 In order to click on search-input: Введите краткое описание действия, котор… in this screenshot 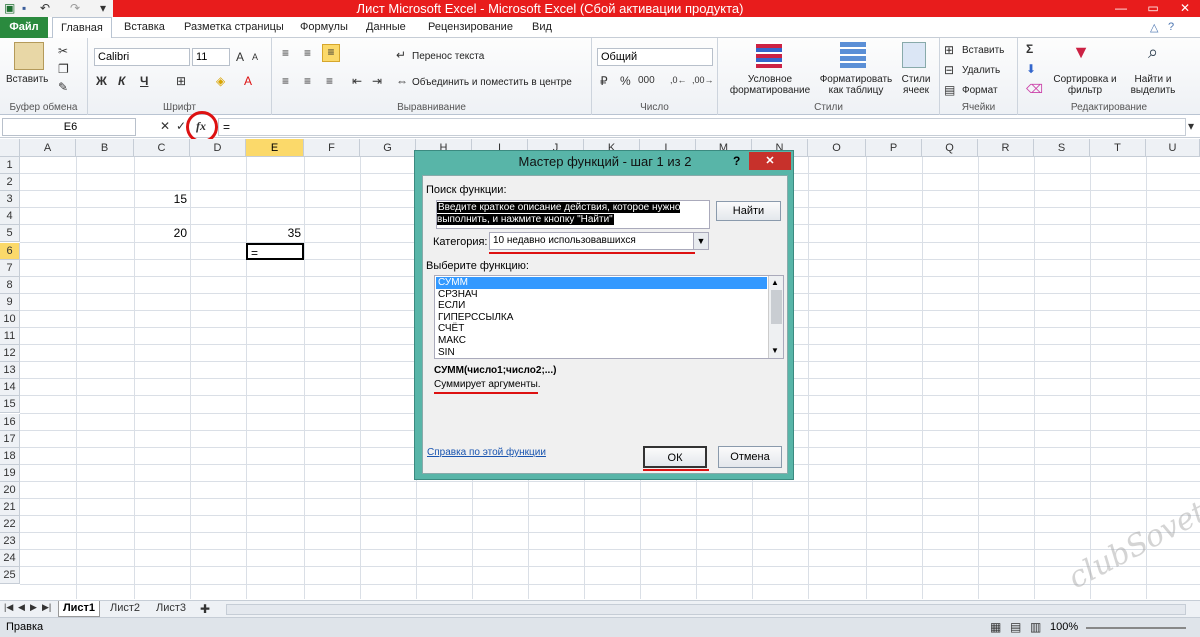, I will do `click(573, 214)`.